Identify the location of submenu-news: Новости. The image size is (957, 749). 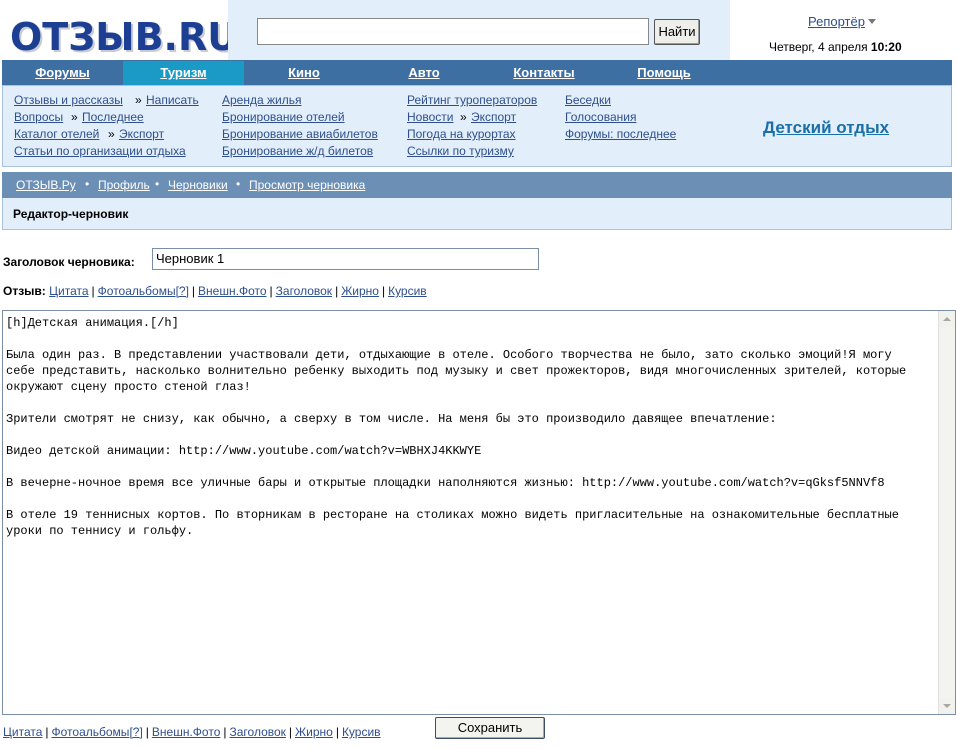
(430, 117).